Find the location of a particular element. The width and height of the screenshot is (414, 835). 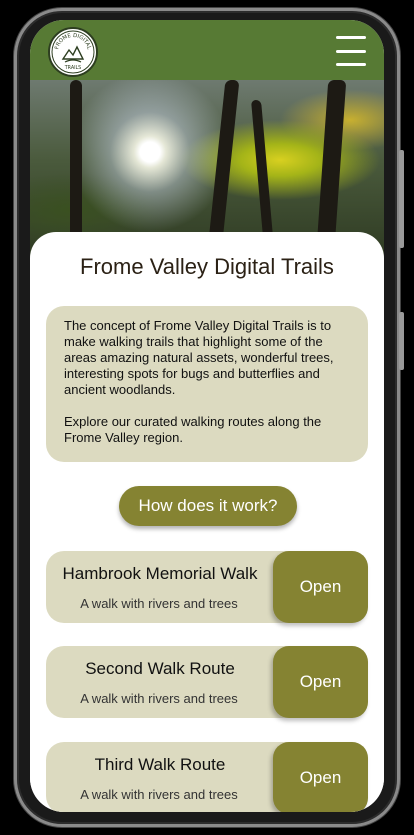

hamburger-menu-icon is located at coordinates (351, 51).